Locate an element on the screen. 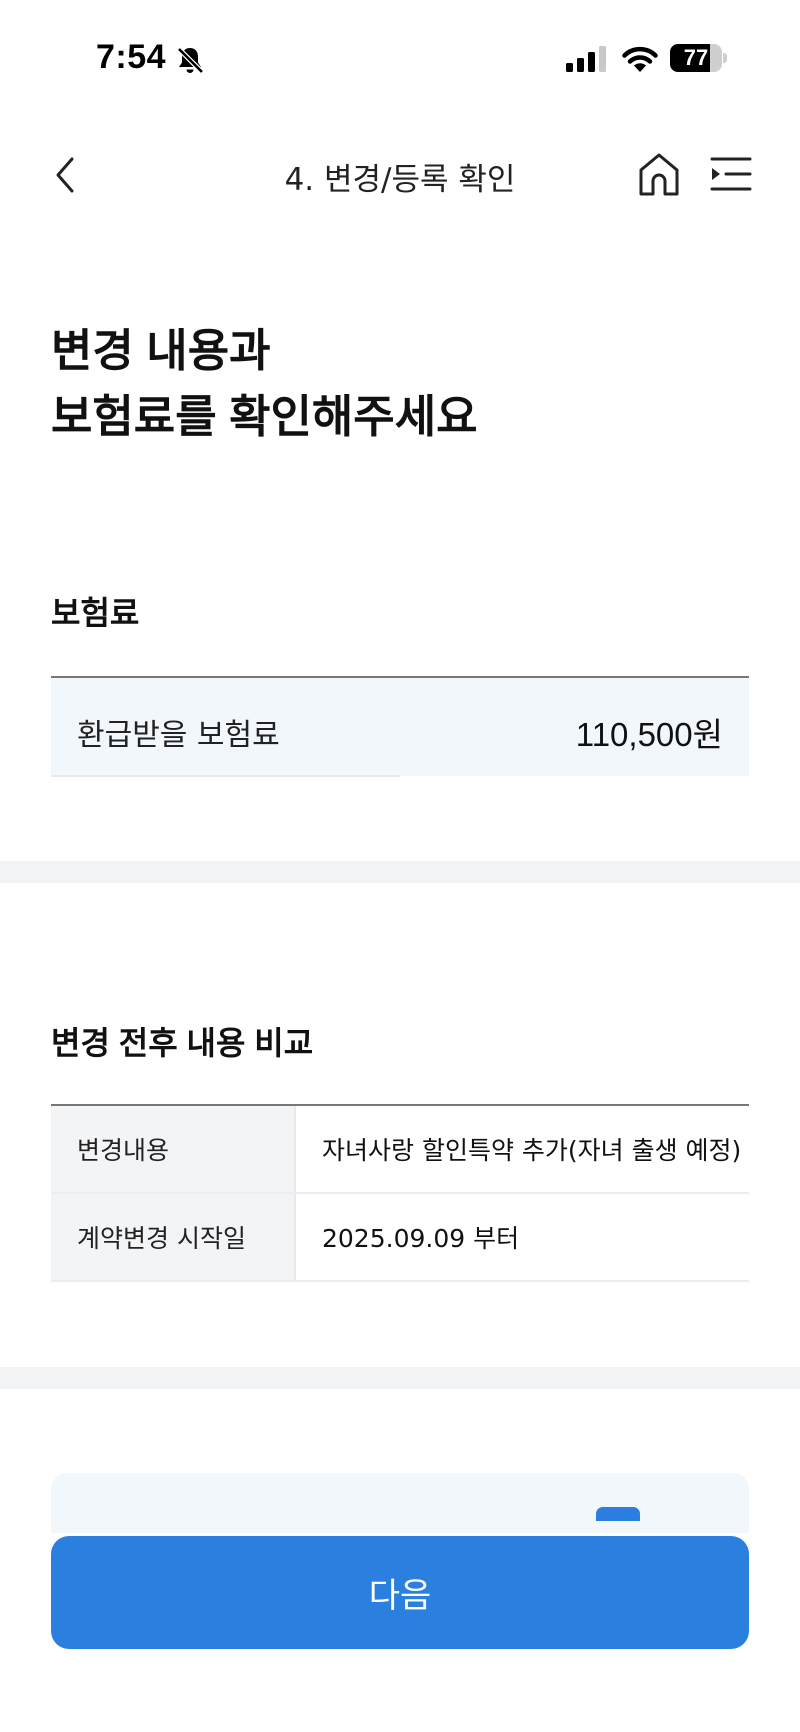 This screenshot has width=800, height=1732. cellular-signal-icon is located at coordinates (586, 59).